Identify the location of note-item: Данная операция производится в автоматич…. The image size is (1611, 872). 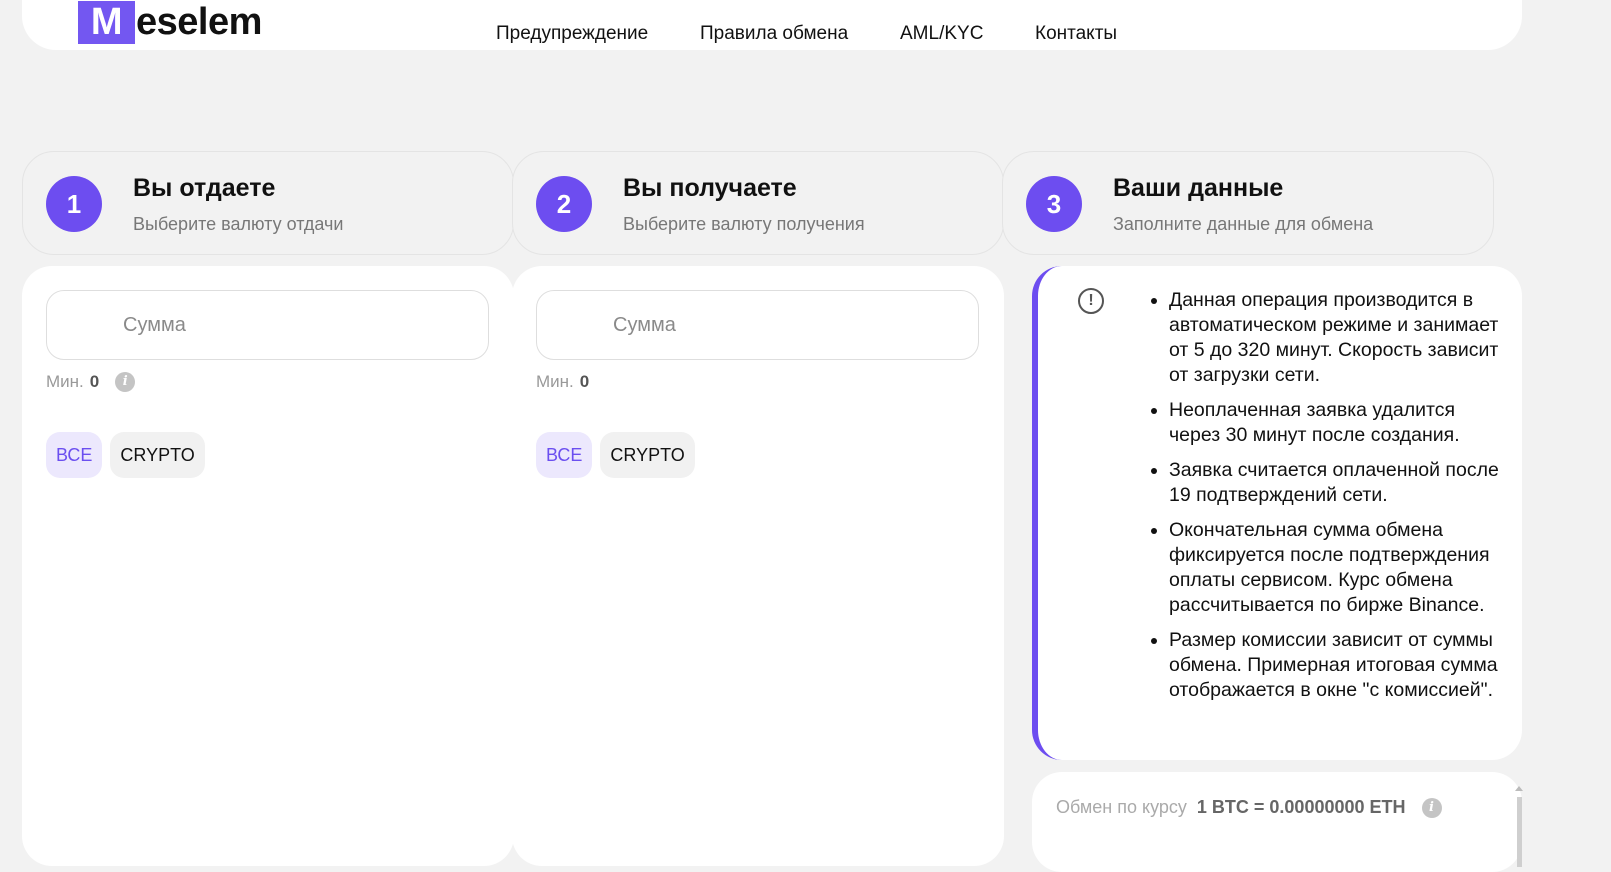
(1338, 338).